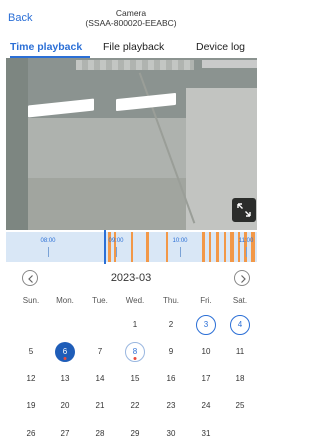 Image resolution: width=320 pixels, height=444 pixels. I want to click on weekday-label: Tue., so click(100, 300).